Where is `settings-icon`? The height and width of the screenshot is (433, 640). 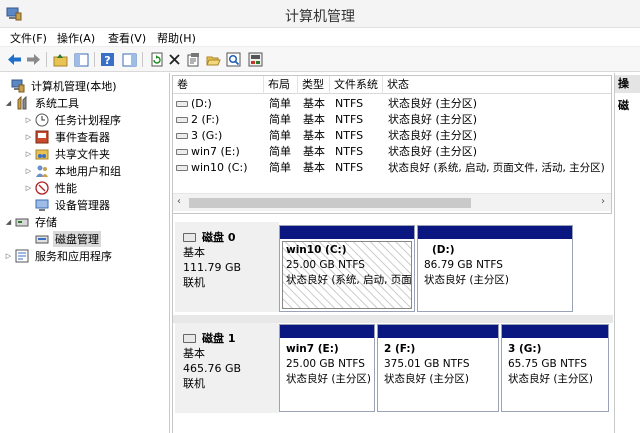 settings-icon is located at coordinates (193, 59).